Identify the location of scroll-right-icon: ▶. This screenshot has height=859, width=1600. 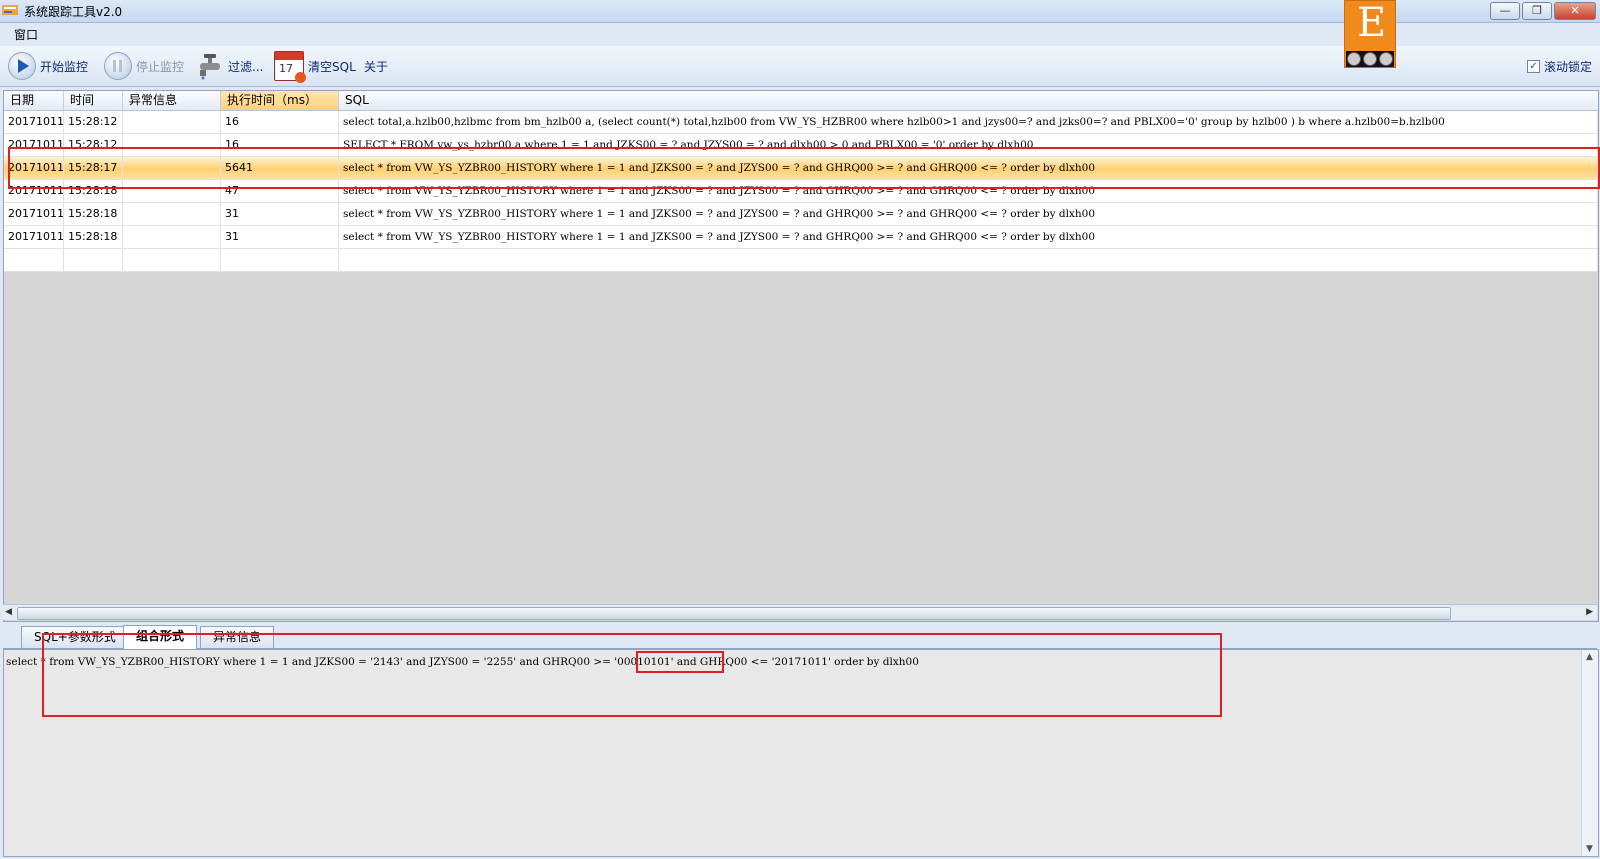
(1589, 612).